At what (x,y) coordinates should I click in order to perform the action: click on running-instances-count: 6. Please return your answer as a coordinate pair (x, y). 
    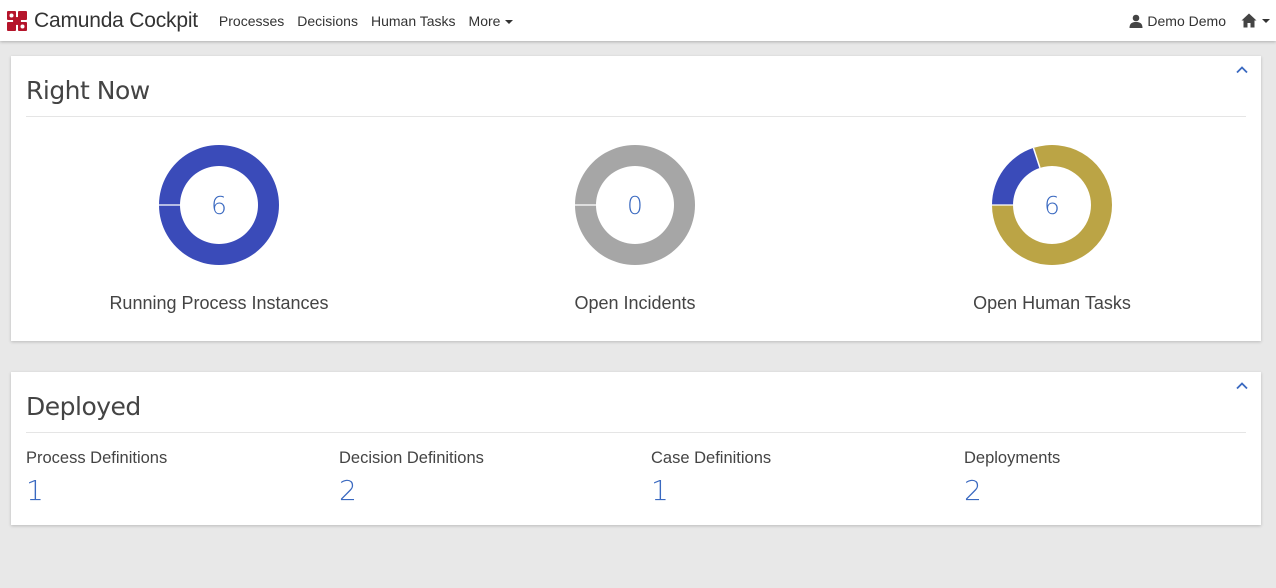
    Looking at the image, I should click on (219, 205).